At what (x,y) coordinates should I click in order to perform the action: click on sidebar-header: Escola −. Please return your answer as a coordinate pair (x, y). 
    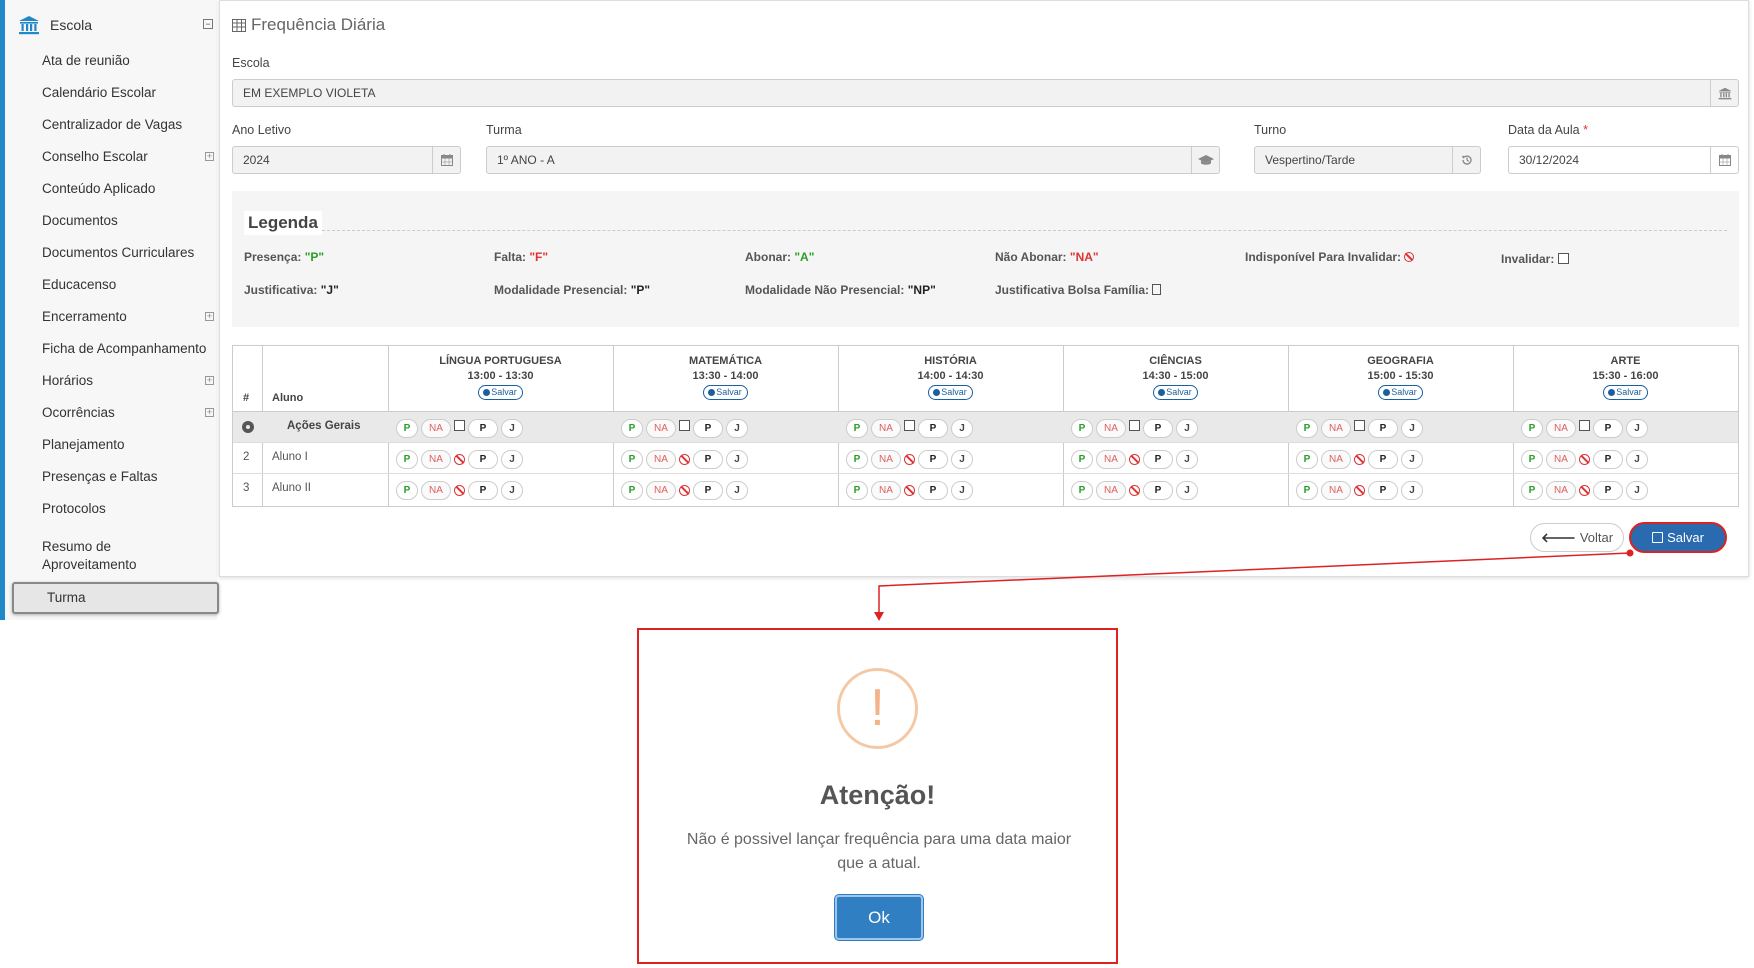
    Looking at the image, I should click on (114, 25).